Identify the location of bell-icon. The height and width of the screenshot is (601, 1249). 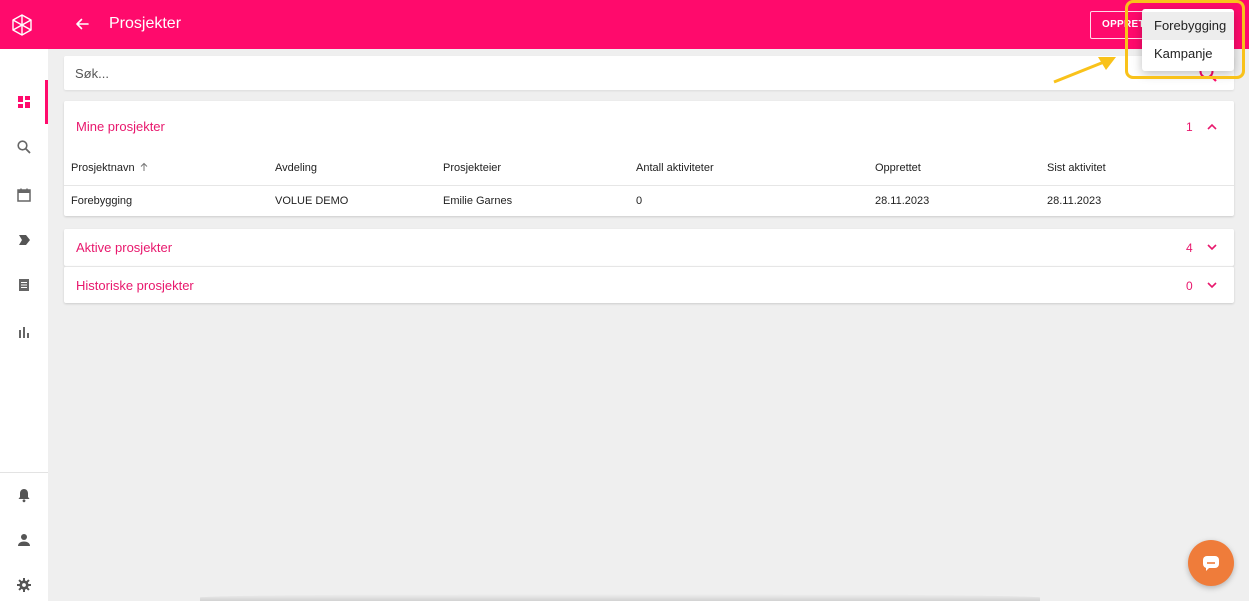
(24, 496).